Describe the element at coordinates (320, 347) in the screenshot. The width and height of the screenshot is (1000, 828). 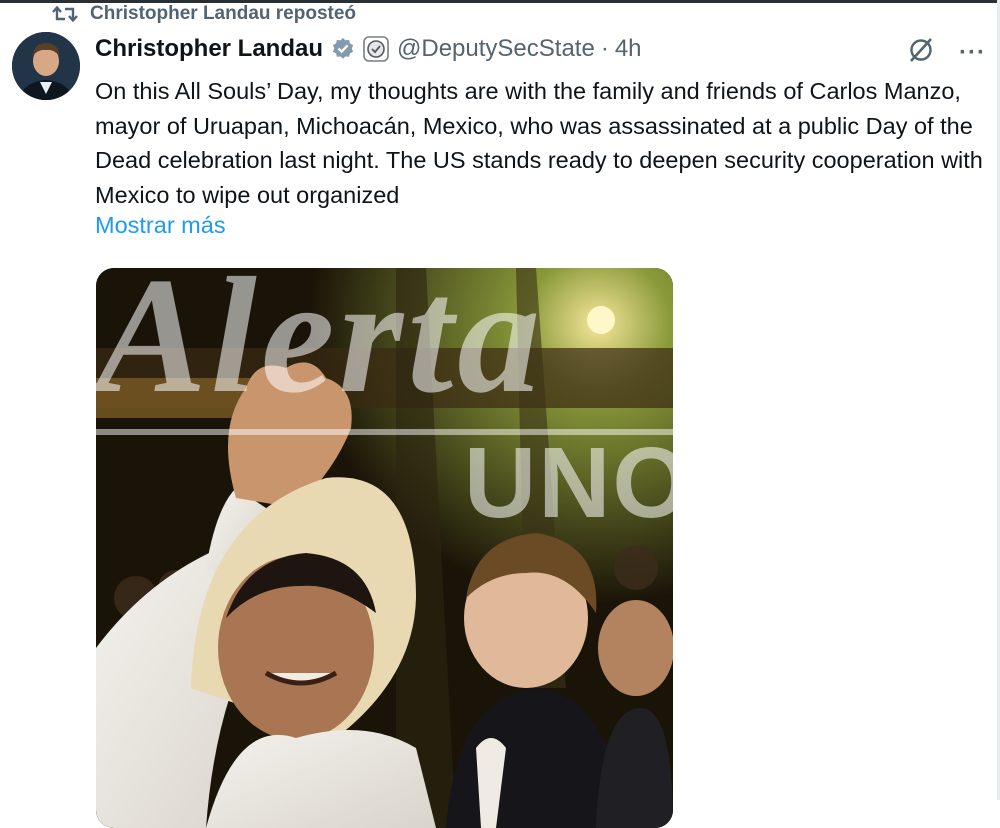
I see `watermark-script: Alerta` at that location.